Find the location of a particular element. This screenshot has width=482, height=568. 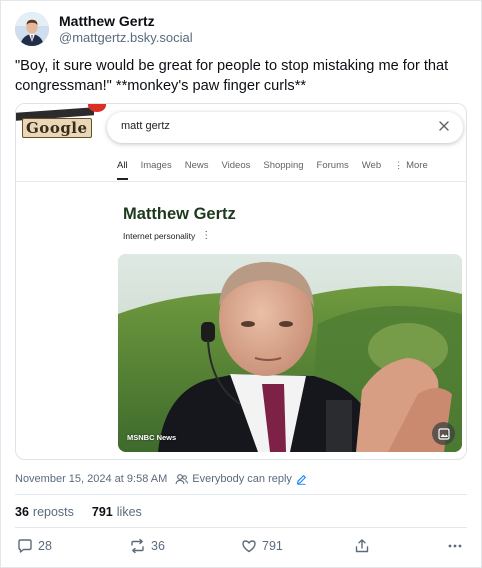

image-icon is located at coordinates (443, 433).